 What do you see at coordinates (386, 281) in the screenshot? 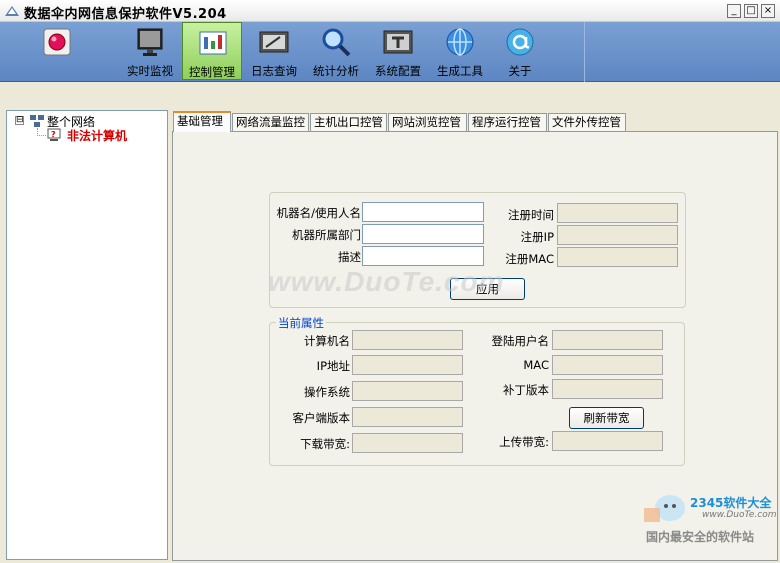
I see `duote-watermark: www.DuoTe.com` at bounding box center [386, 281].